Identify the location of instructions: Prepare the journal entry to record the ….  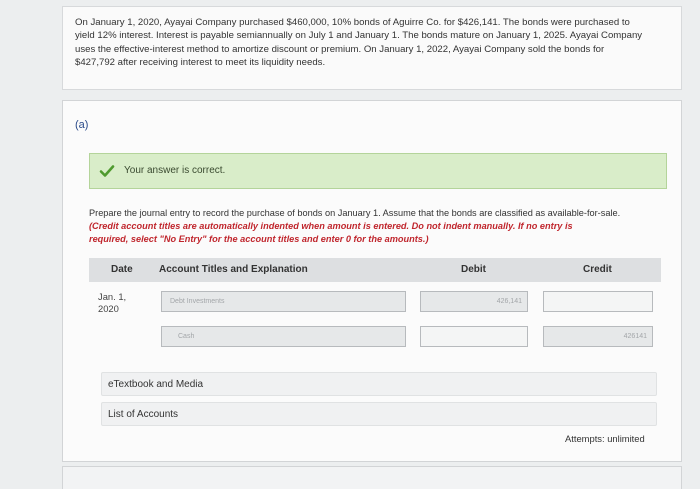
(382, 226).